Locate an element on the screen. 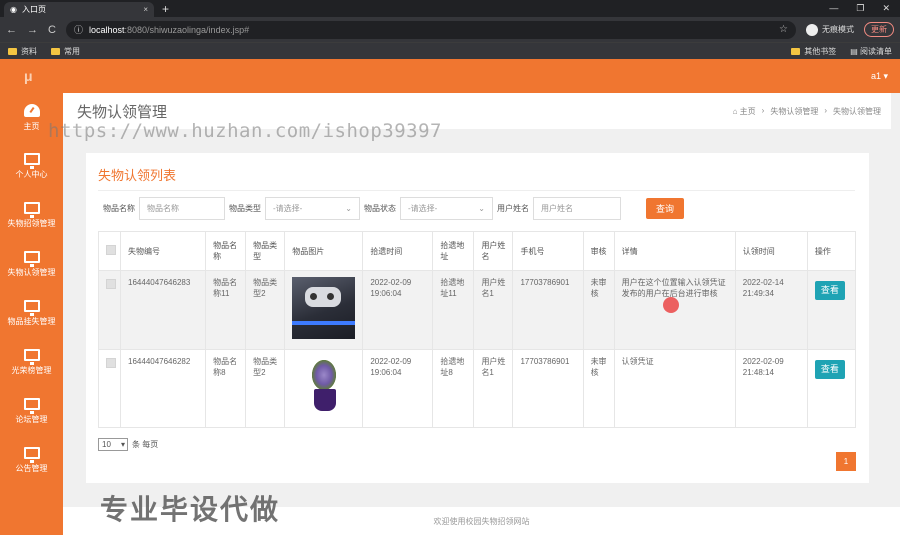 The height and width of the screenshot is (535, 900). user-menu: a1 ▾ is located at coordinates (879, 76).